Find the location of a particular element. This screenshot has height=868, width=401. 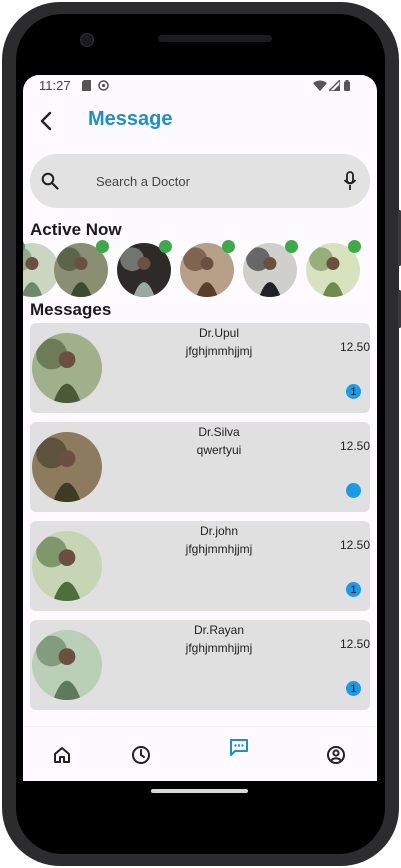

active-now-heading: Active Now is located at coordinates (76, 229).